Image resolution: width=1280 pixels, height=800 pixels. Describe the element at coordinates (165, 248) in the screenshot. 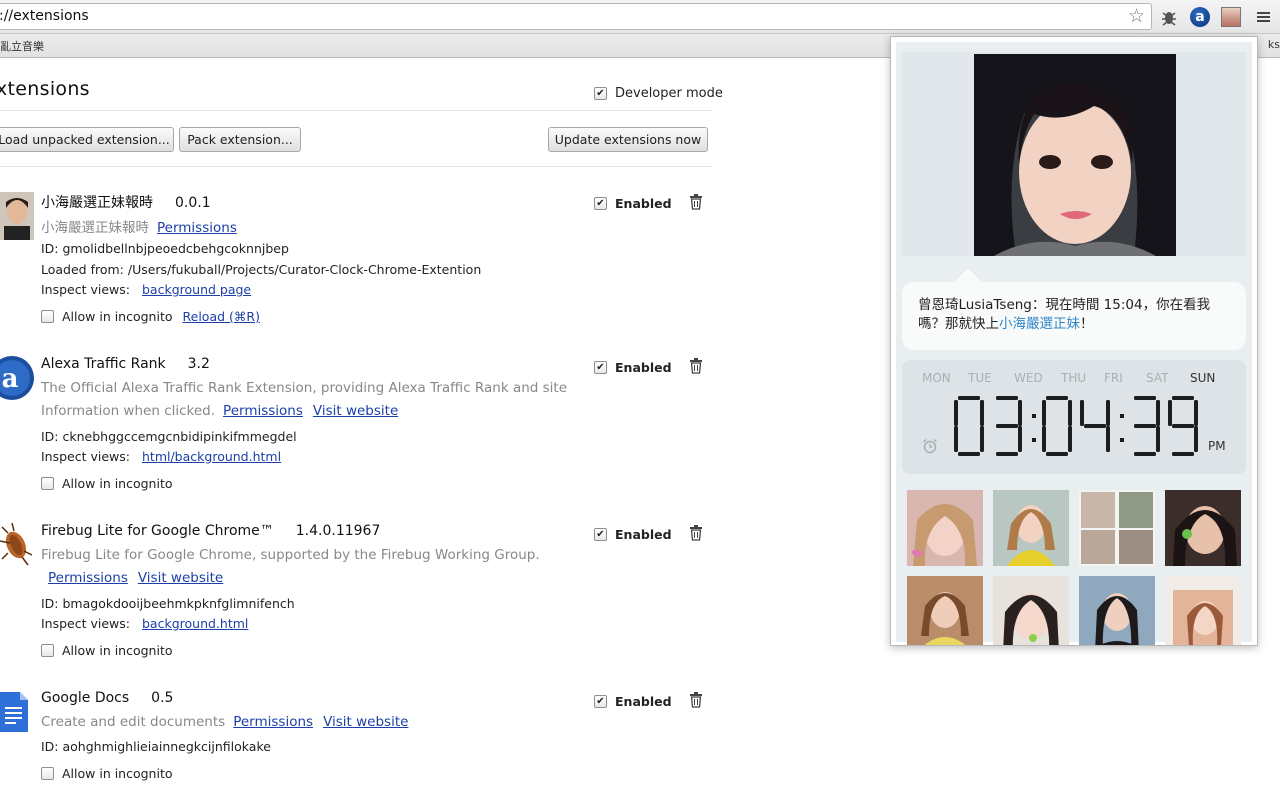

I see `extension-id: ID: gmolidbellnbjpeoedcbehgcoknnjbep` at that location.